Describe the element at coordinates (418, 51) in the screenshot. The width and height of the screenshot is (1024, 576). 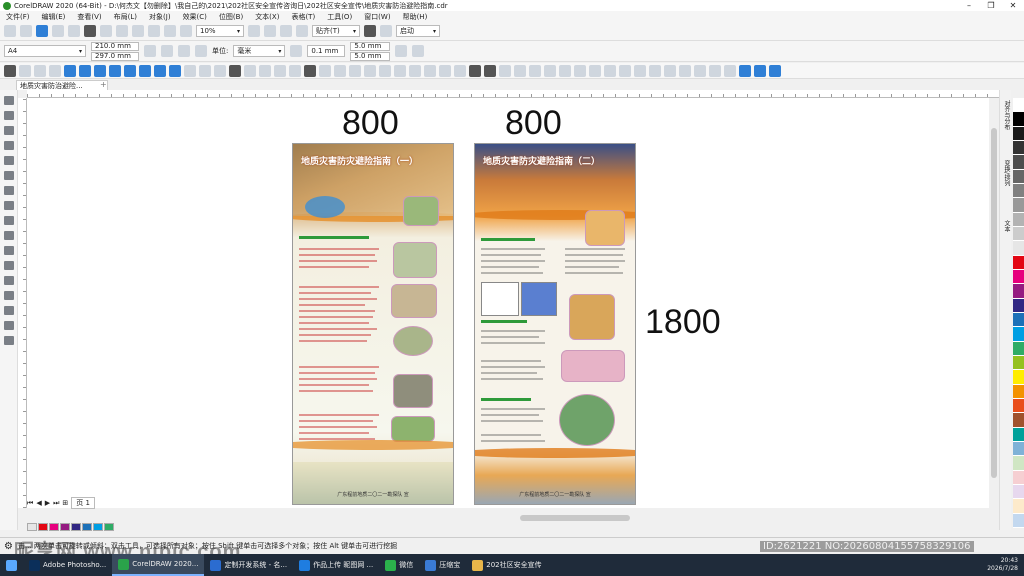
I see `add-page-icon` at that location.